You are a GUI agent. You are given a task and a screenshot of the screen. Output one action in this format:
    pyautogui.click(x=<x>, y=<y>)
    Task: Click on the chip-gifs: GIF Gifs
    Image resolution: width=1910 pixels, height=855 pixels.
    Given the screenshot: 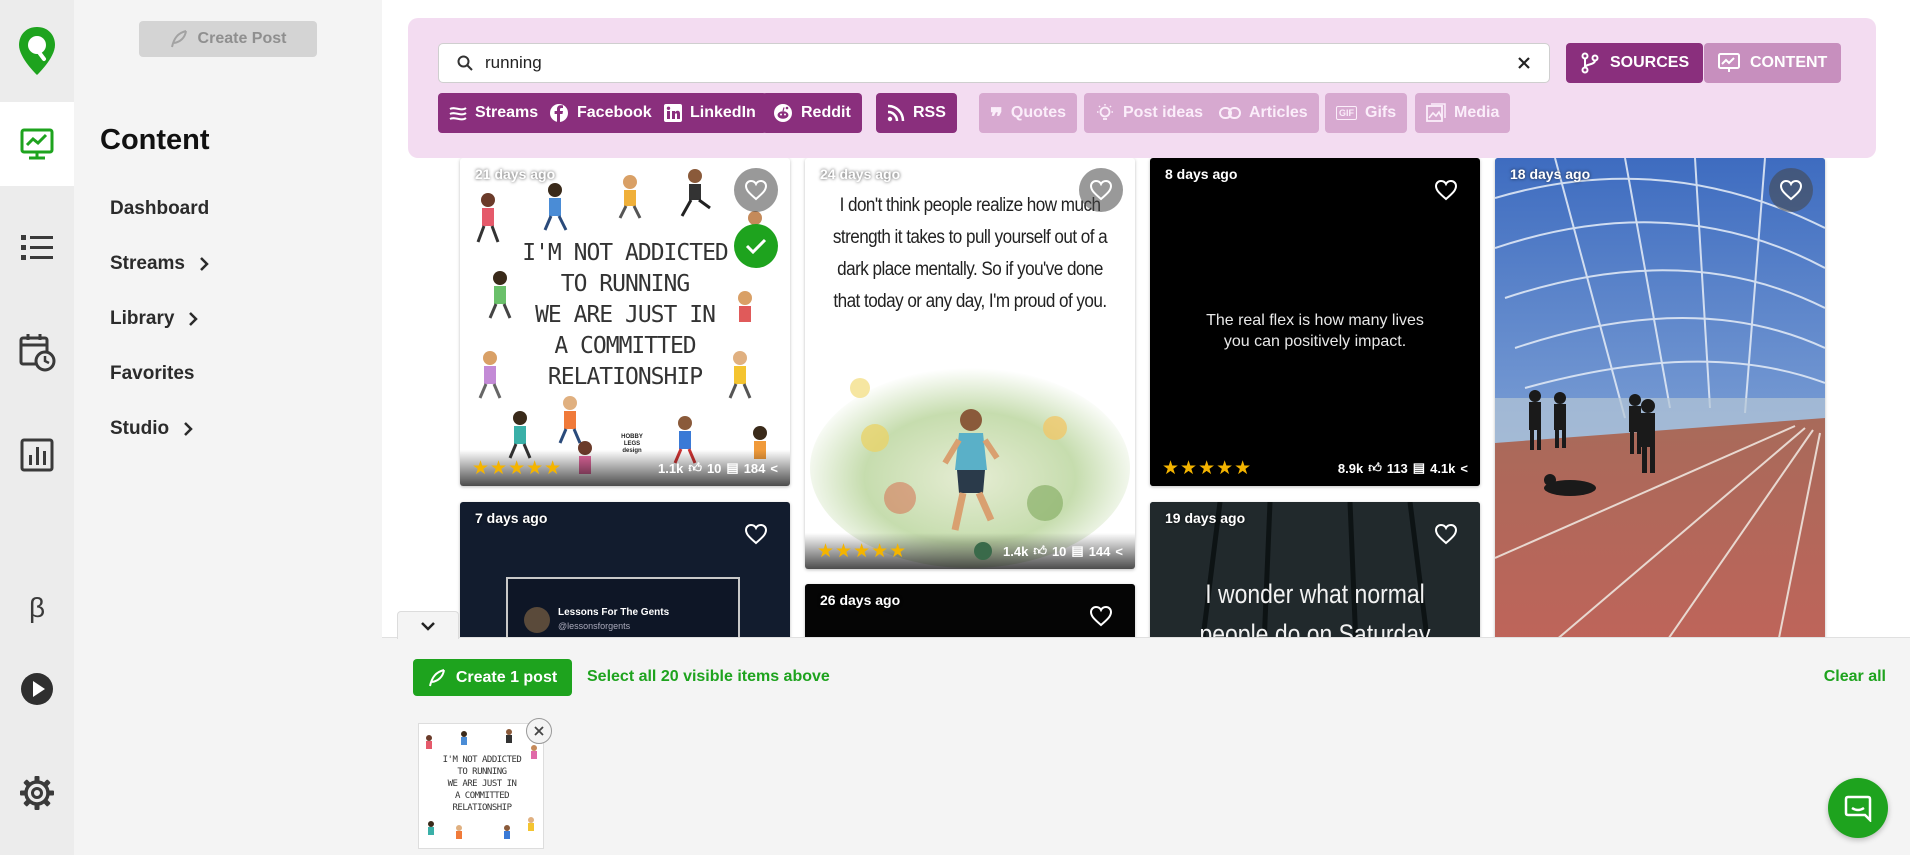 What is the action you would take?
    pyautogui.click(x=1366, y=113)
    